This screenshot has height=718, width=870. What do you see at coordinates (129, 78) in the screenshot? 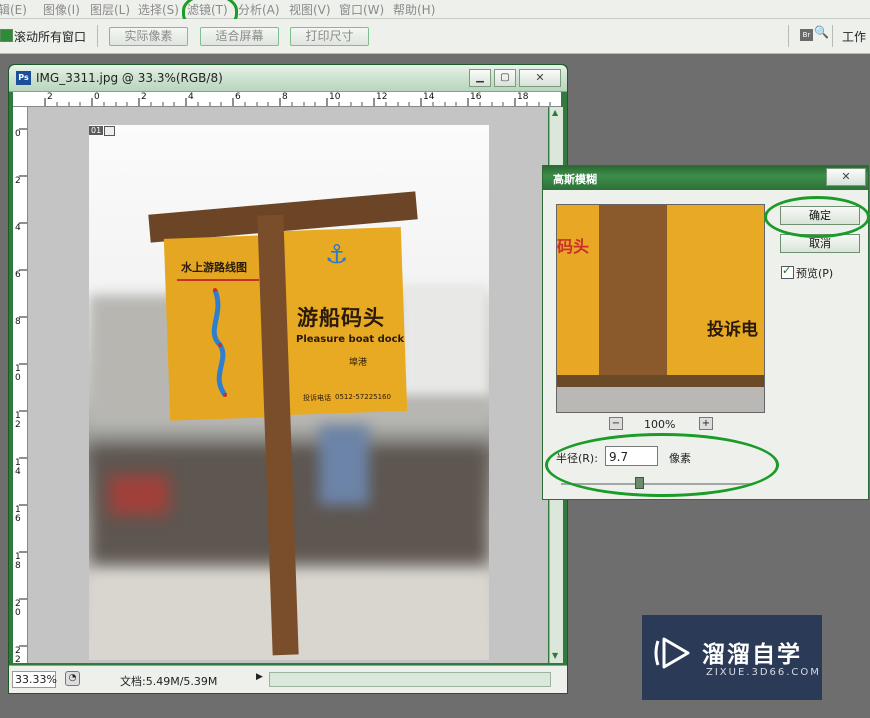
I see `document-title: IMG_3311.jpg @ 33.3%(RGB/8)` at bounding box center [129, 78].